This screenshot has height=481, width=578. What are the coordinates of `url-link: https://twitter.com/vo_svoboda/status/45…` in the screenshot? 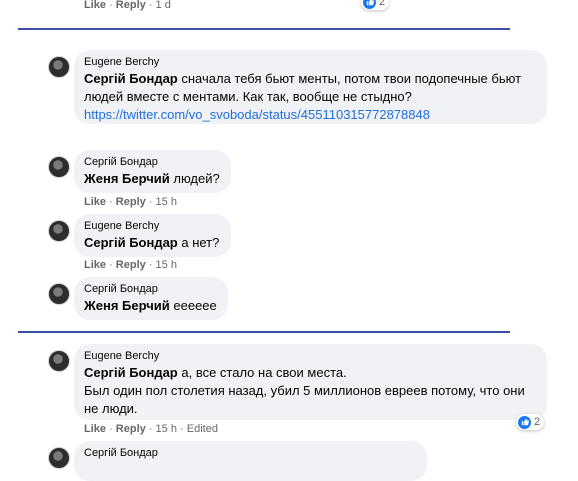 It's located at (257, 114).